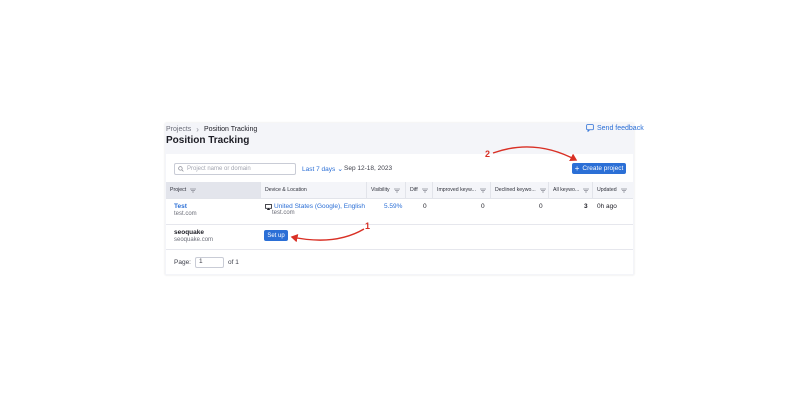  Describe the element at coordinates (368, 226) in the screenshot. I see `annotation-1: 1` at that location.